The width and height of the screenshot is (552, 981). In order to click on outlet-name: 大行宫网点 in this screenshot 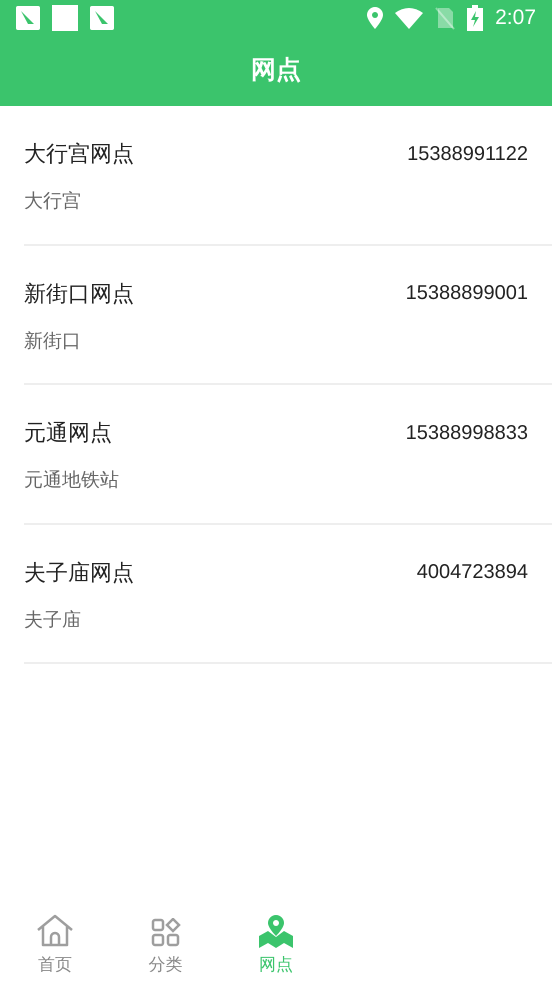, I will do `click(79, 154)`.